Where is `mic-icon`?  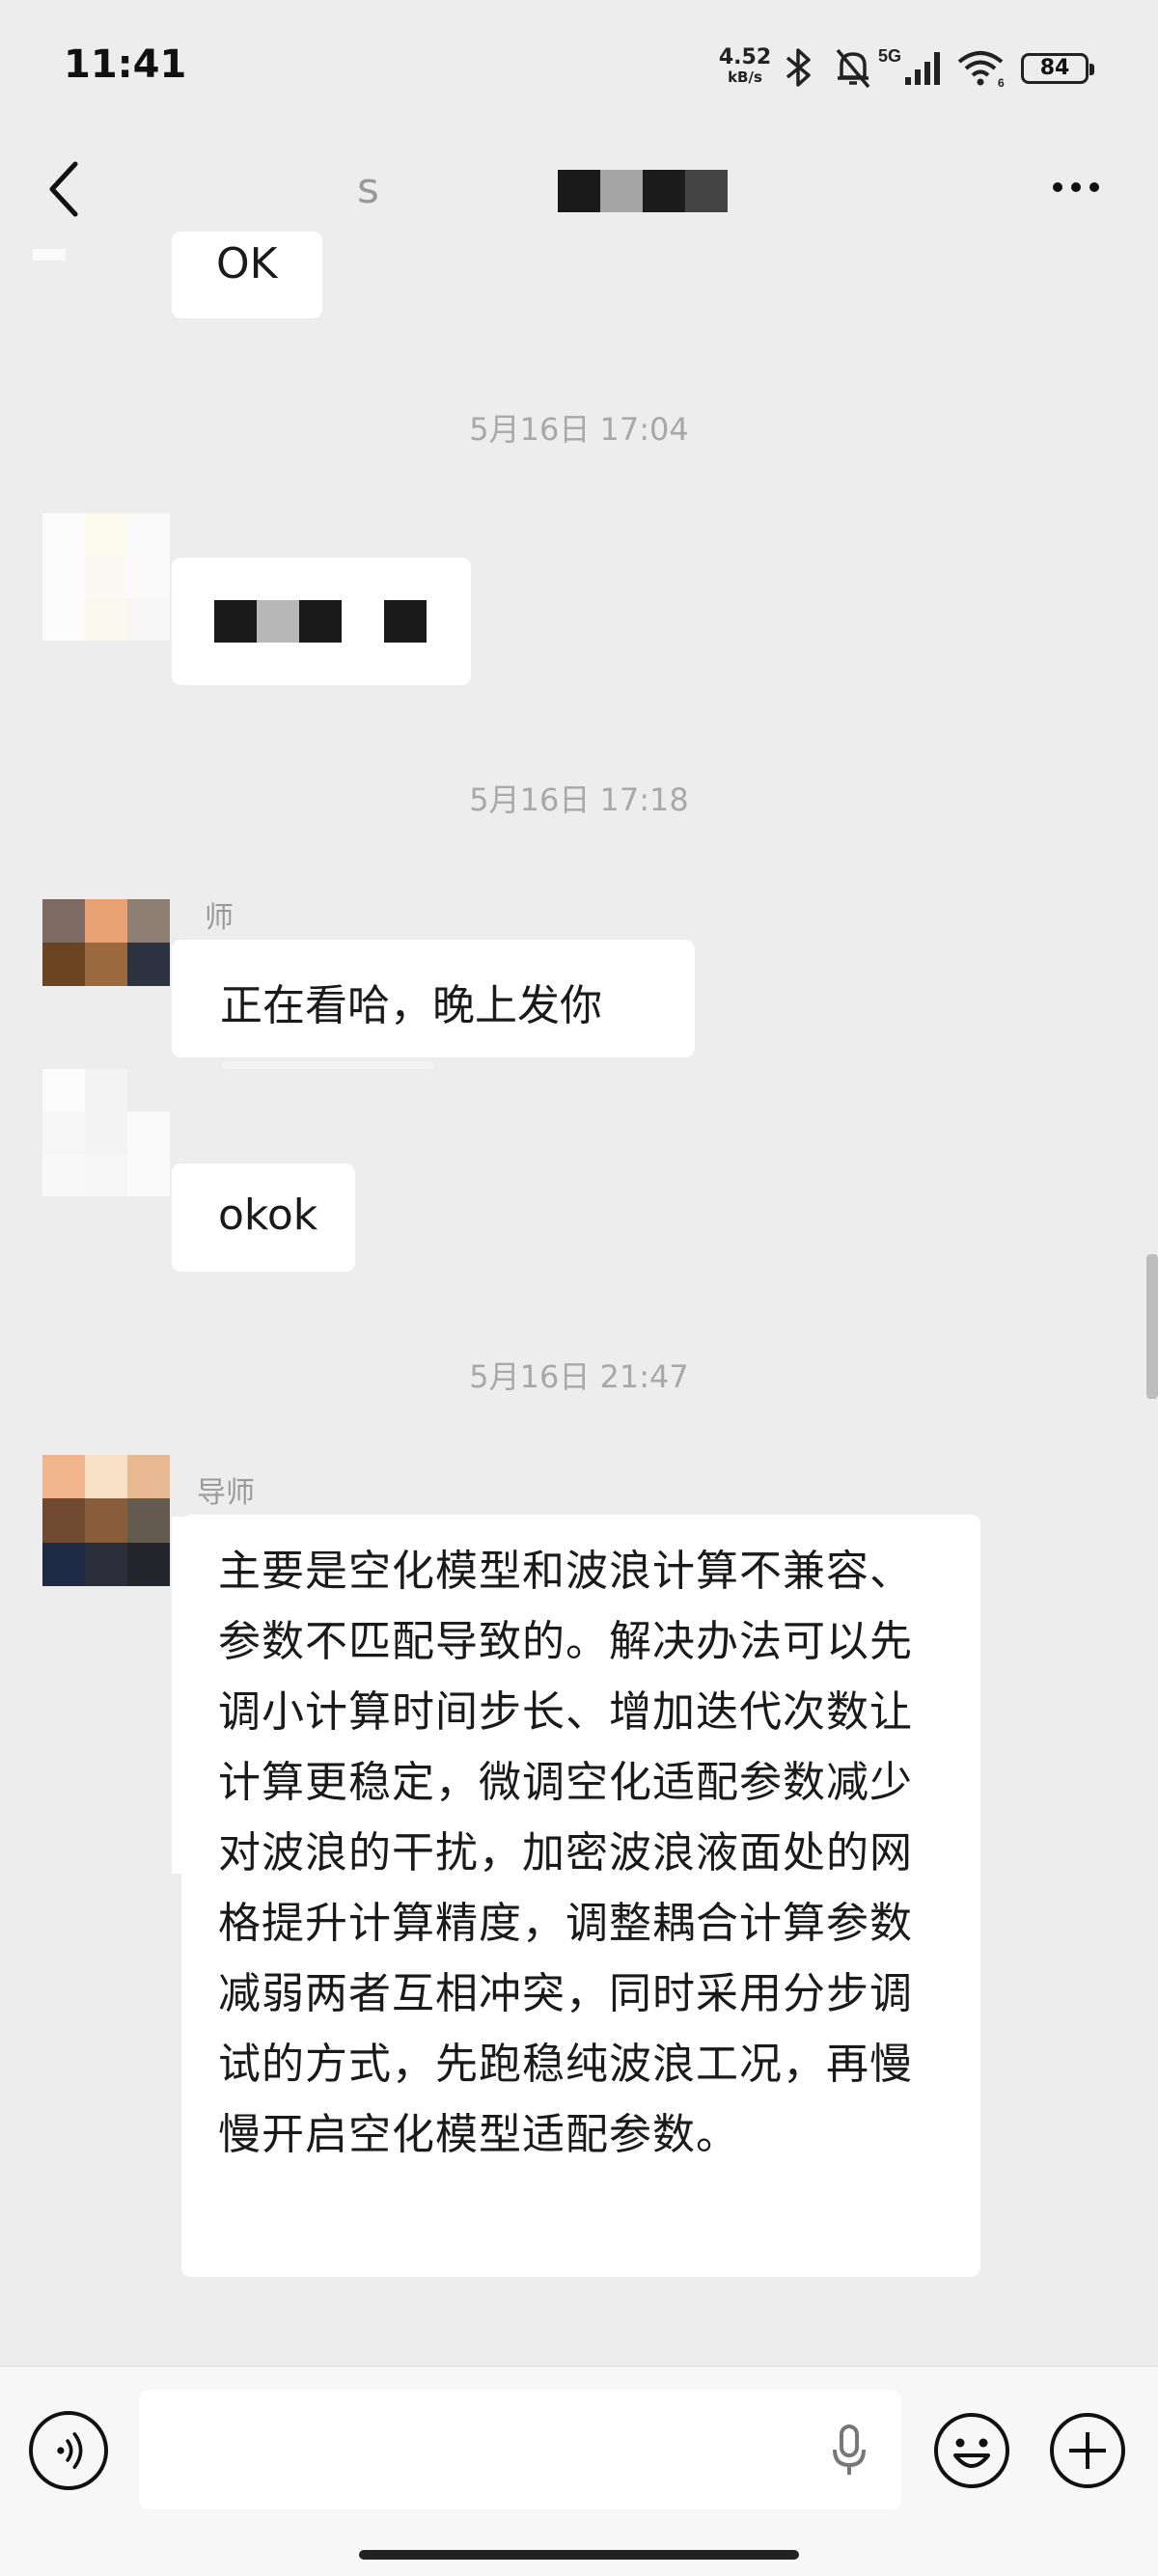
mic-icon is located at coordinates (849, 2451).